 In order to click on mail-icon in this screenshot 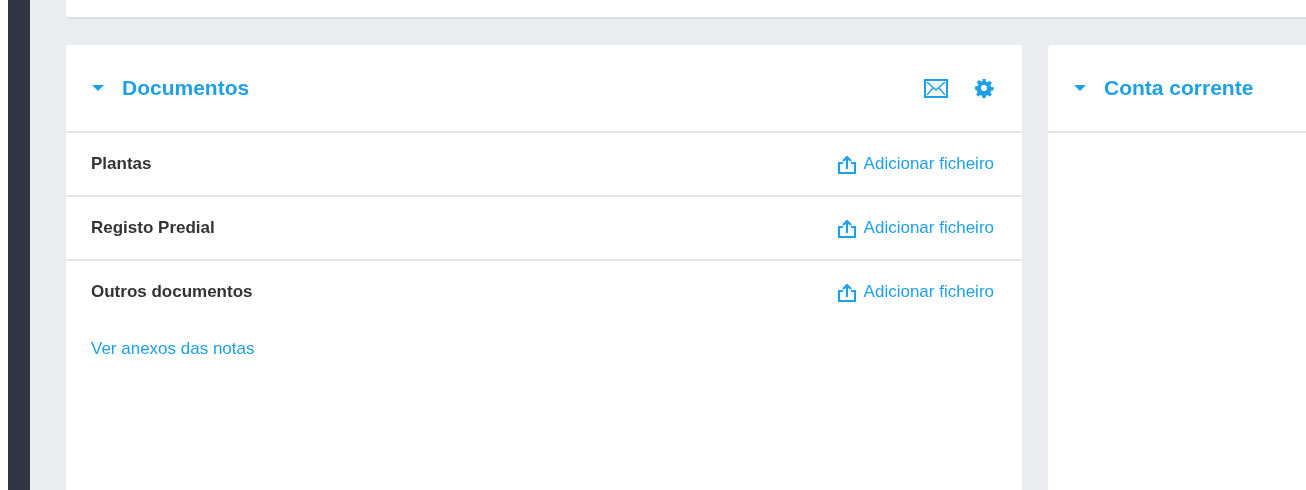, I will do `click(936, 88)`.